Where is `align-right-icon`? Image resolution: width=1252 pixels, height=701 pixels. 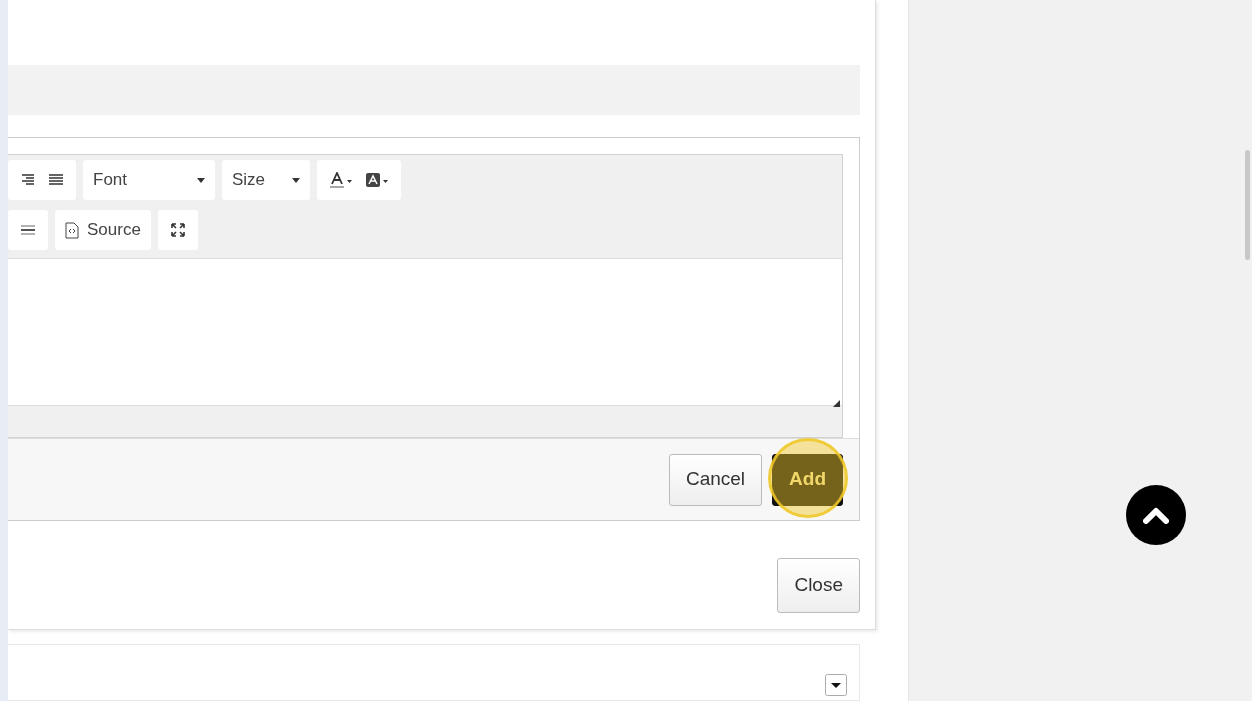 align-right-icon is located at coordinates (28, 180).